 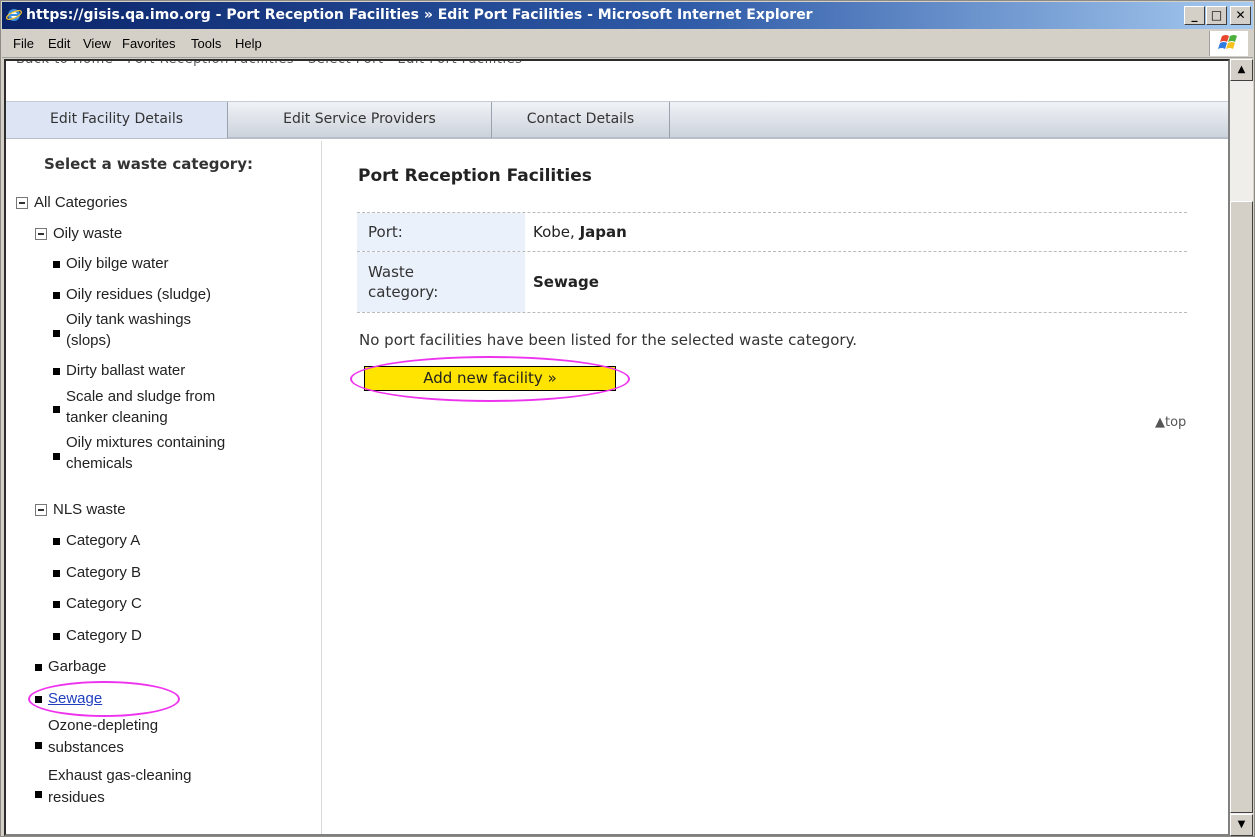 I want to click on tree-node-nls-waste: NLS waste, so click(x=80, y=509).